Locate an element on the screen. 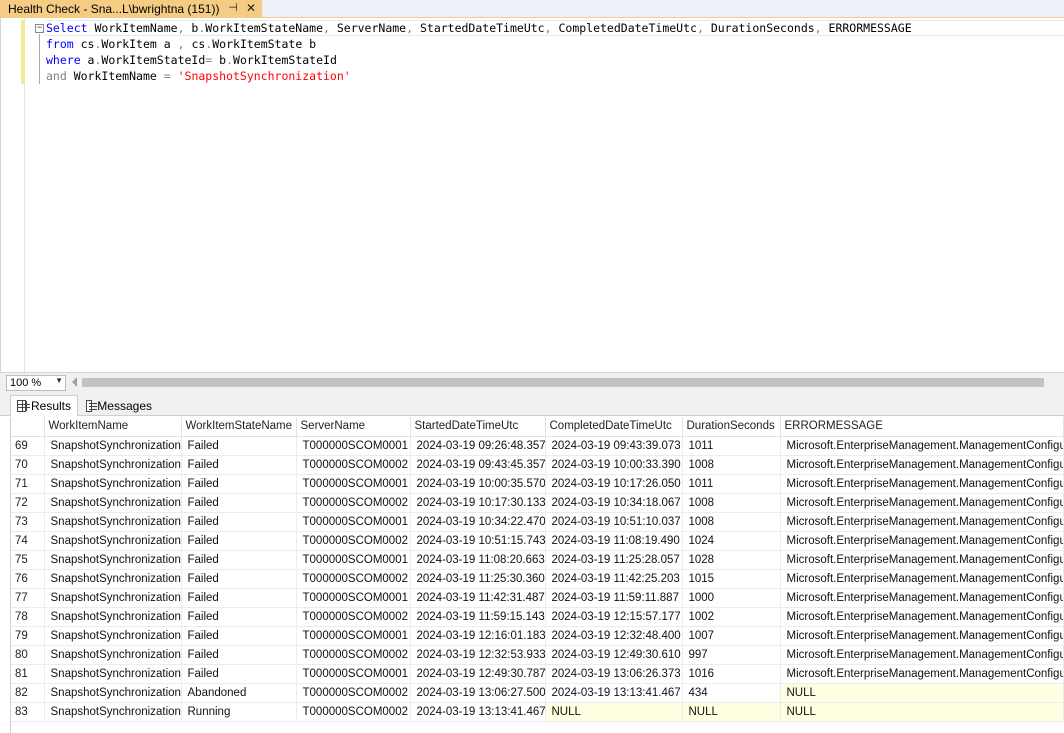 The width and height of the screenshot is (1064, 733). table-cell: 2024-03-19 09:43:39.073 is located at coordinates (614, 446).